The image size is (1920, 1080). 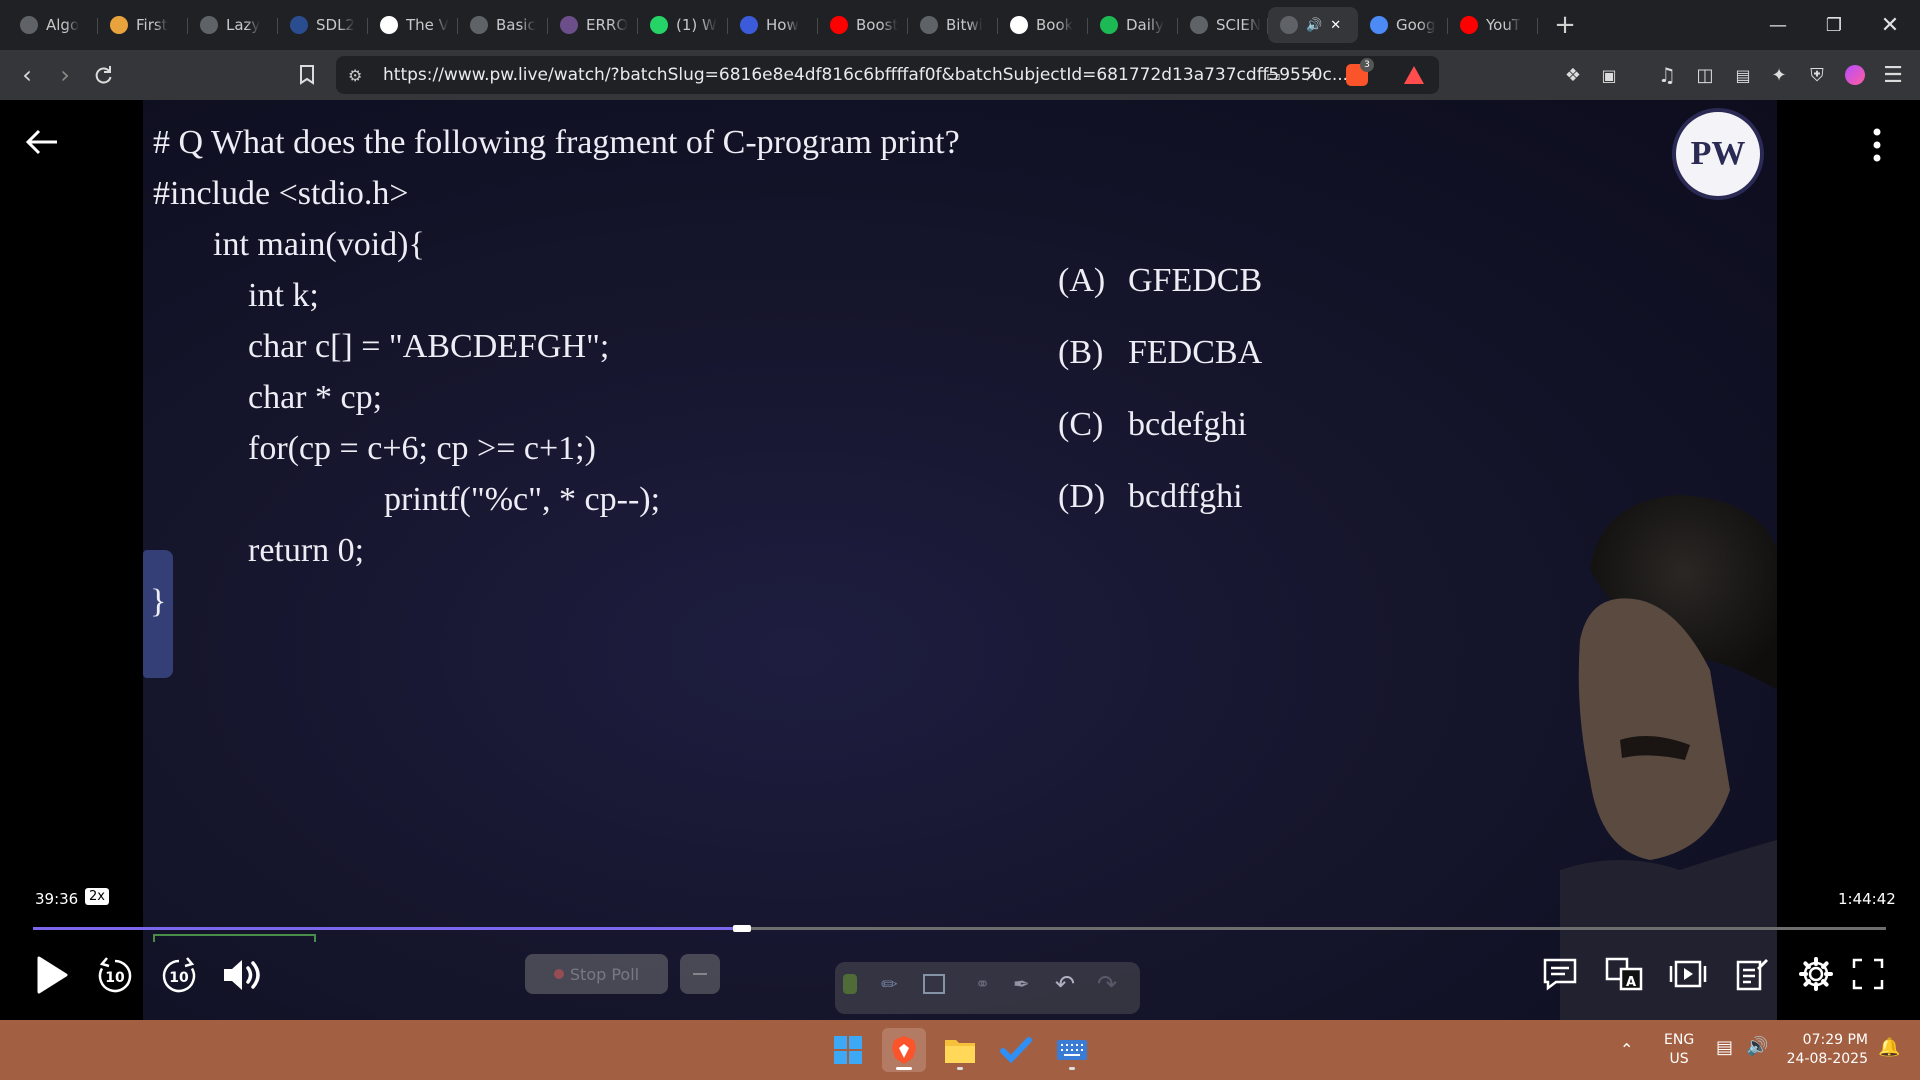 What do you see at coordinates (700, 974) in the screenshot?
I see `minimize-poll-button` at bounding box center [700, 974].